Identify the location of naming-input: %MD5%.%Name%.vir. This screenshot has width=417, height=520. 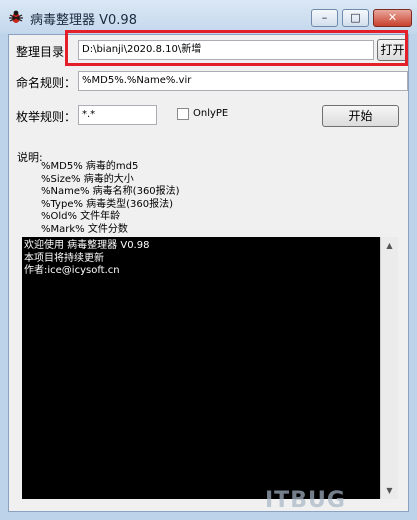
(243, 81).